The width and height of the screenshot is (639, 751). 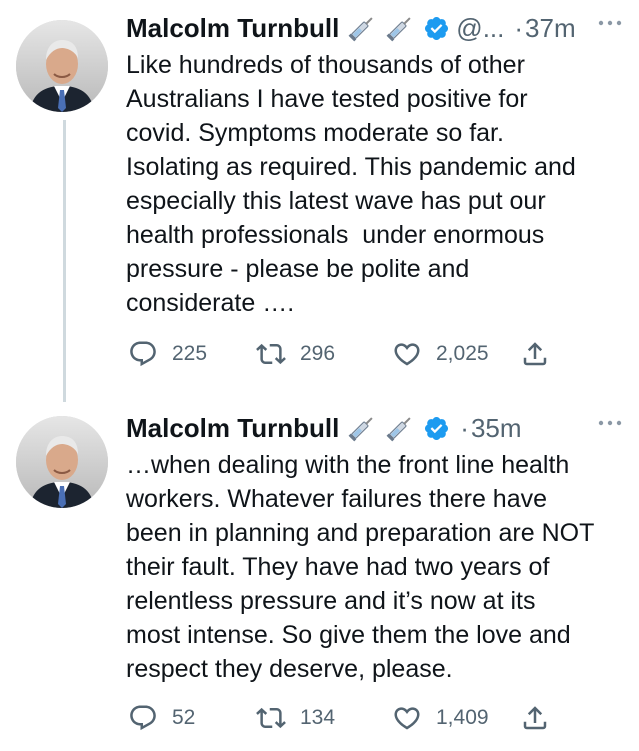 What do you see at coordinates (376, 428) in the screenshot?
I see `tweet-header: Malcolm Turnbull · 35m` at bounding box center [376, 428].